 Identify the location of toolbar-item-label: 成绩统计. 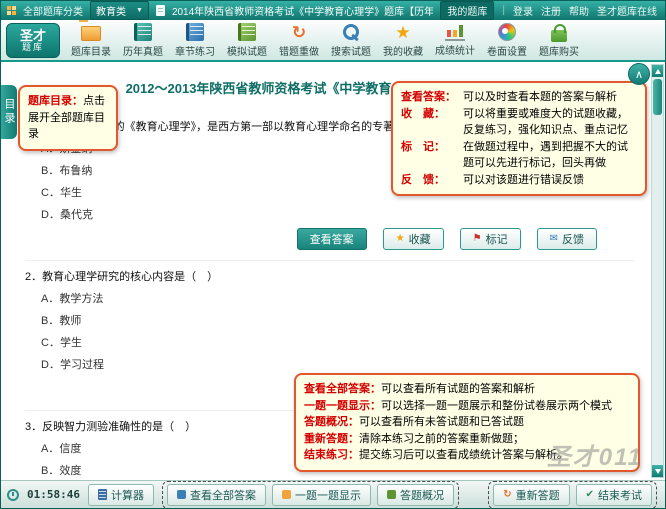
(455, 51).